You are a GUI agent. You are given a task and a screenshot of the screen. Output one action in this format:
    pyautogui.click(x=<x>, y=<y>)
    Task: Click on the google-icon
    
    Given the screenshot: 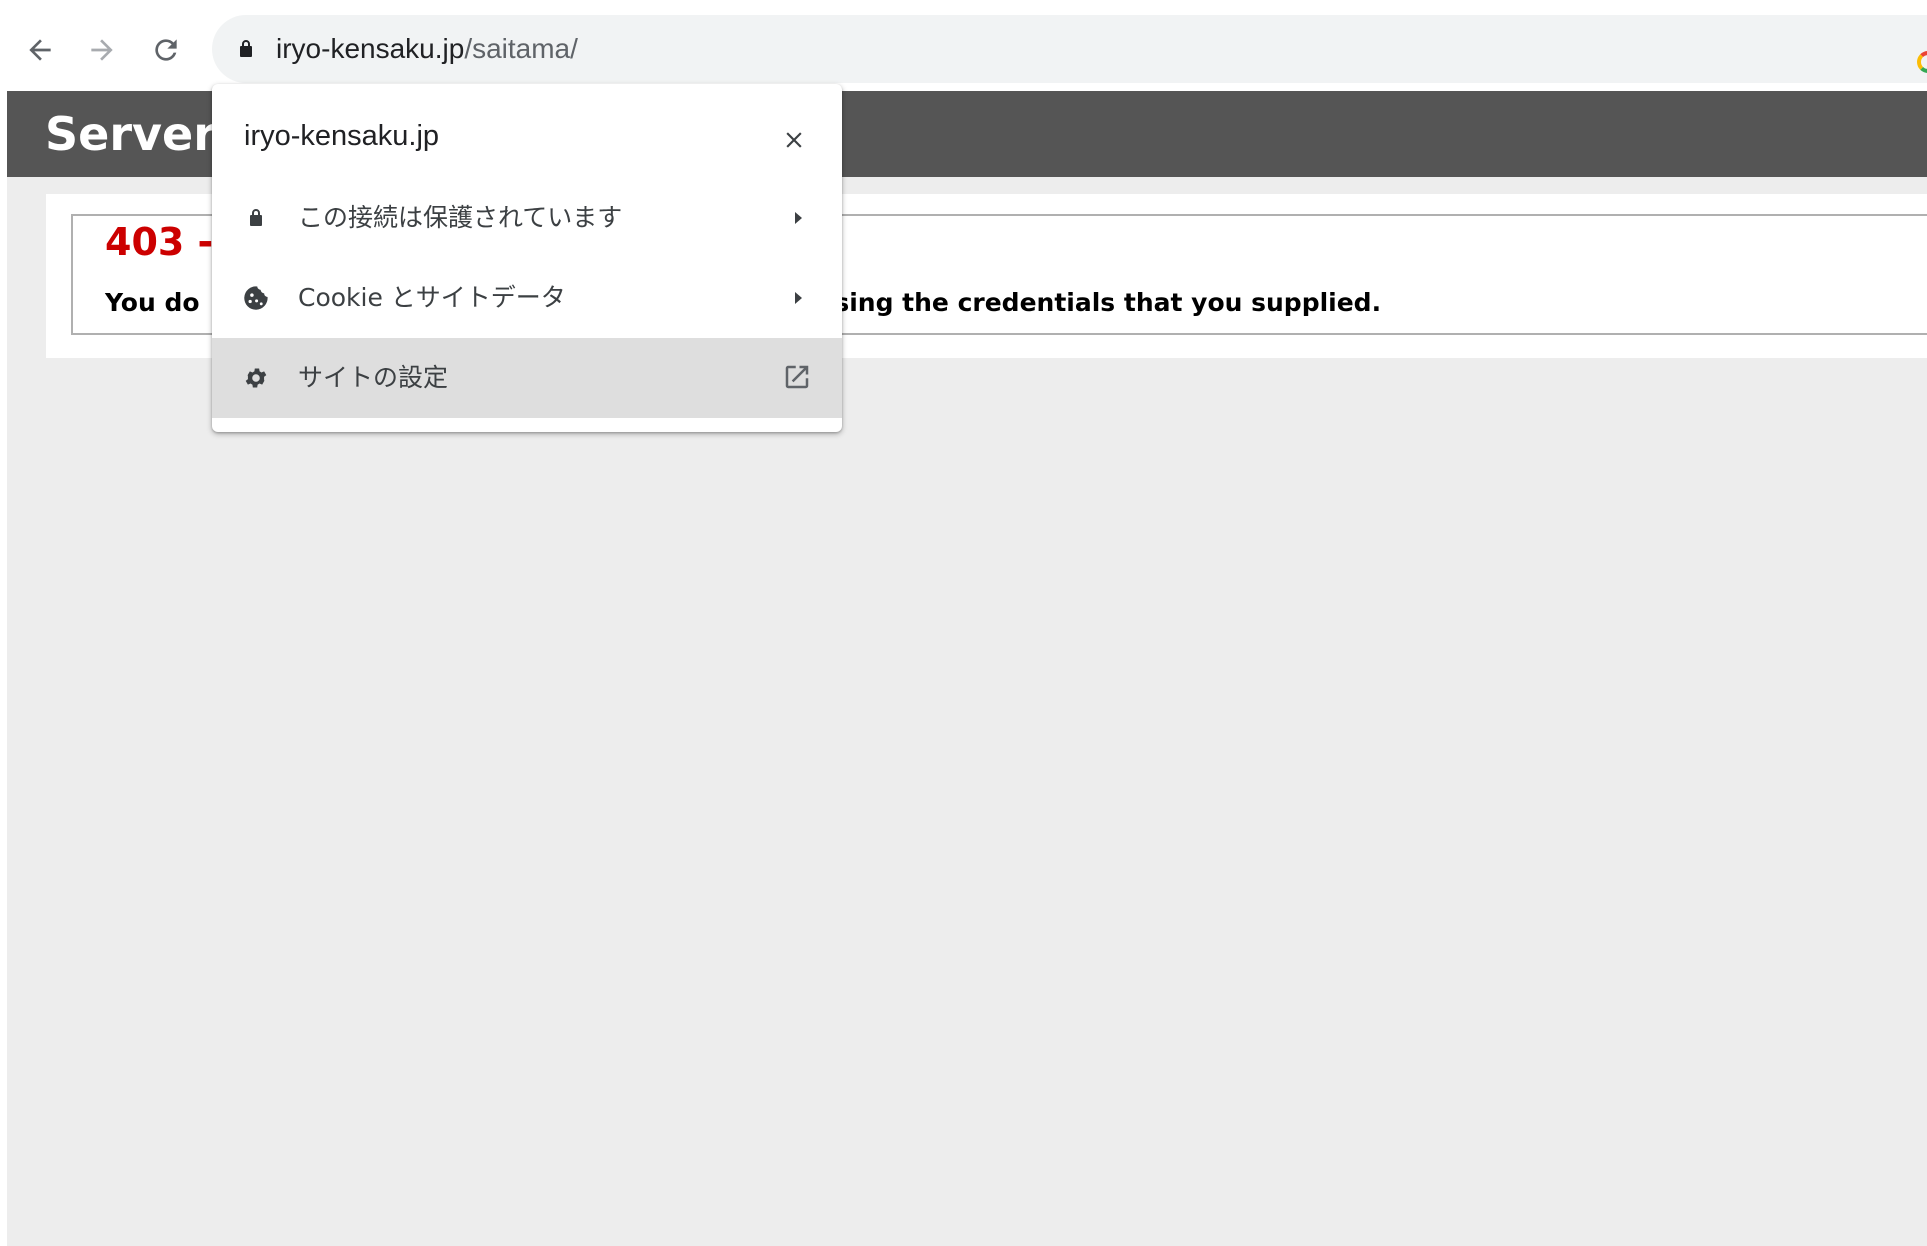 What is the action you would take?
    pyautogui.click(x=1922, y=62)
    